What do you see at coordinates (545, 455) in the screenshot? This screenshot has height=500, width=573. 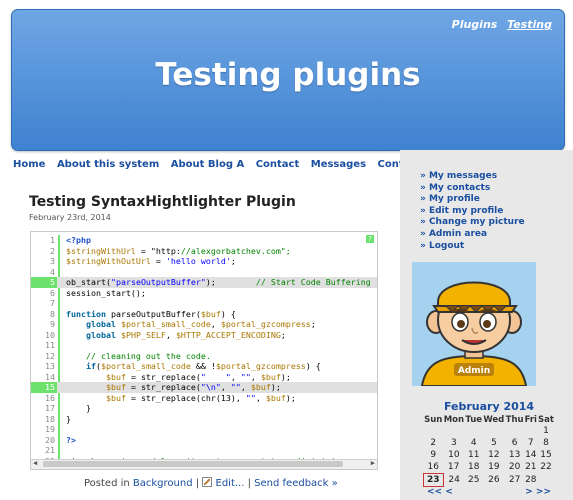 I see `calendar-day: 15` at bounding box center [545, 455].